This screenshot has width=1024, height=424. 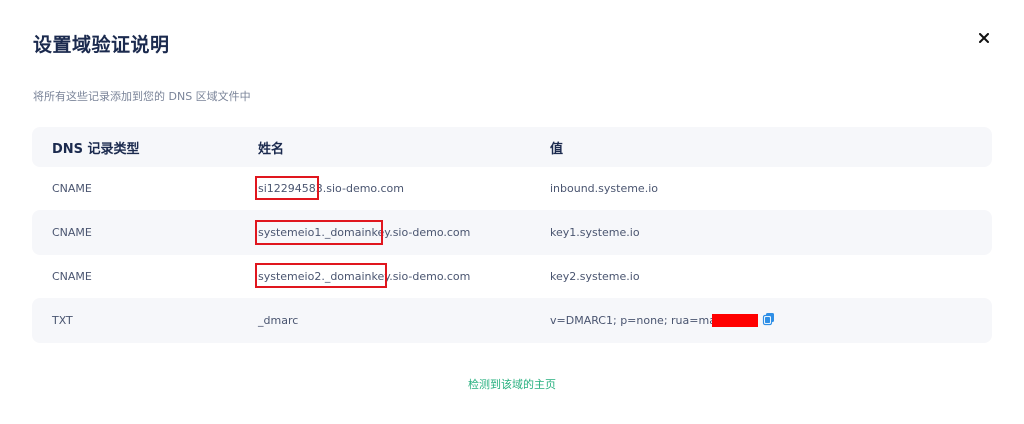 What do you see at coordinates (642, 320) in the screenshot?
I see `record-value: v=DMARC1; p=none; rua=mailto` at bounding box center [642, 320].